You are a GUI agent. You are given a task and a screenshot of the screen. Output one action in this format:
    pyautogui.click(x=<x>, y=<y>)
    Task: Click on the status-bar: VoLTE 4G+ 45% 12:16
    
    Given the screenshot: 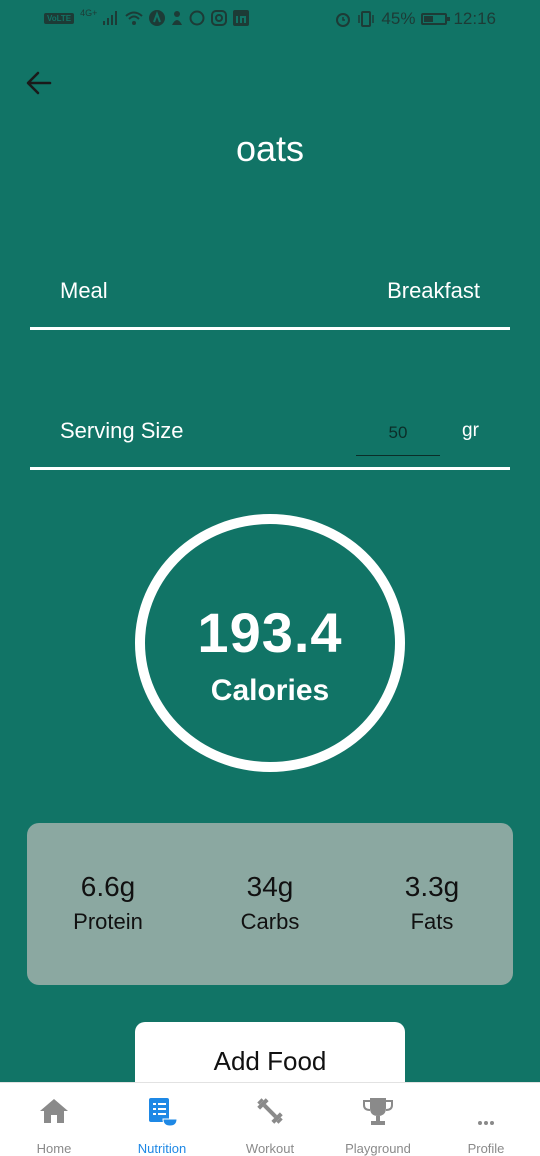 What is the action you would take?
    pyautogui.click(x=270, y=20)
    